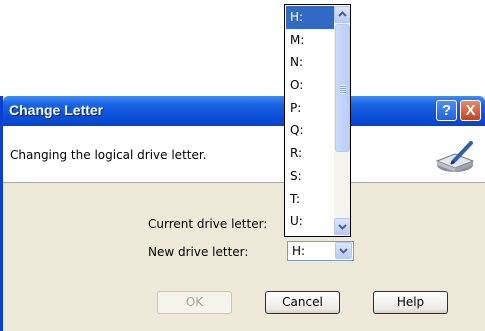 Image resolution: width=485 pixels, height=331 pixels. What do you see at coordinates (310, 85) in the screenshot?
I see `list-item: O:` at bounding box center [310, 85].